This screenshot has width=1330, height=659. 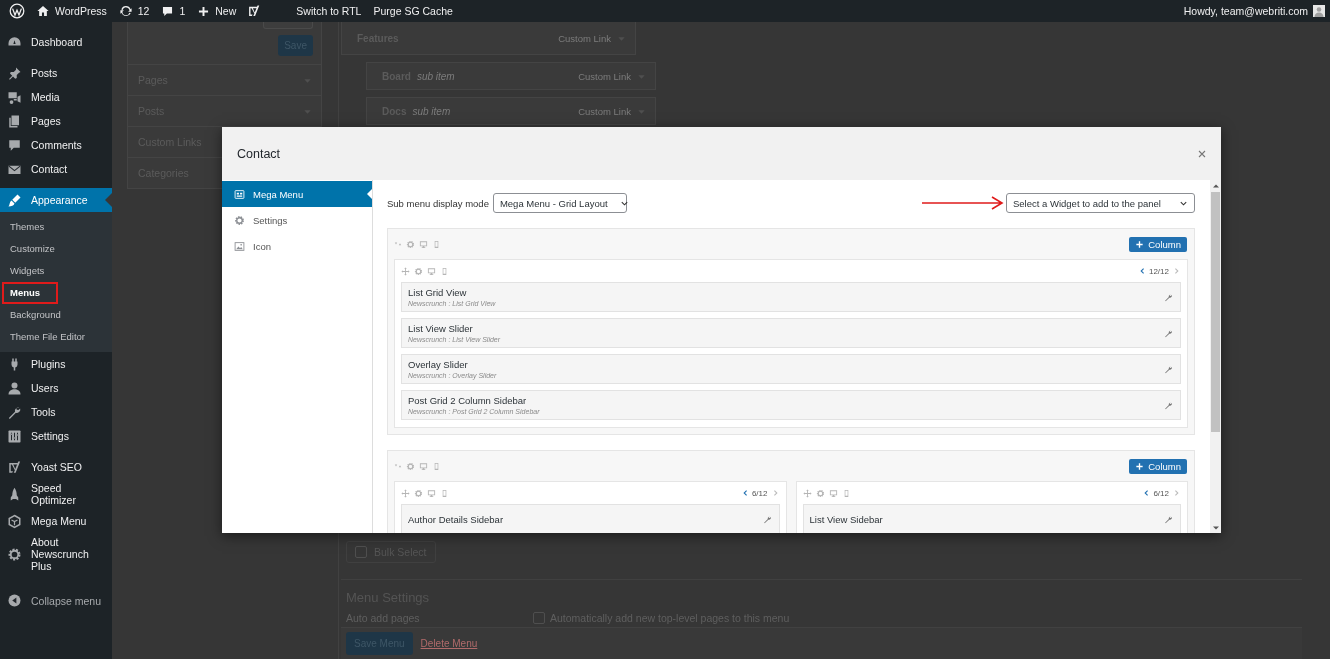 I want to click on modal-title: Contact, so click(x=259, y=153).